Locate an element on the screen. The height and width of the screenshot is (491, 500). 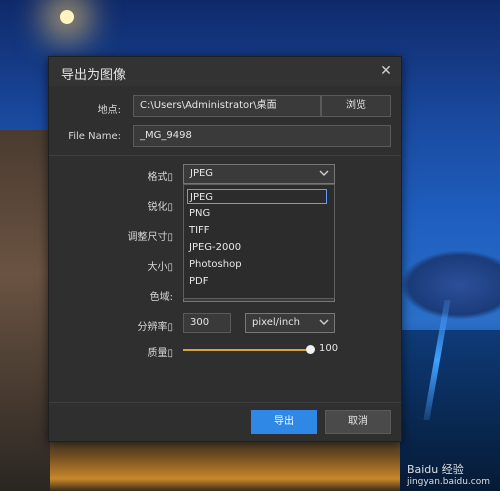
quality-slider-track is located at coordinates (247, 350).